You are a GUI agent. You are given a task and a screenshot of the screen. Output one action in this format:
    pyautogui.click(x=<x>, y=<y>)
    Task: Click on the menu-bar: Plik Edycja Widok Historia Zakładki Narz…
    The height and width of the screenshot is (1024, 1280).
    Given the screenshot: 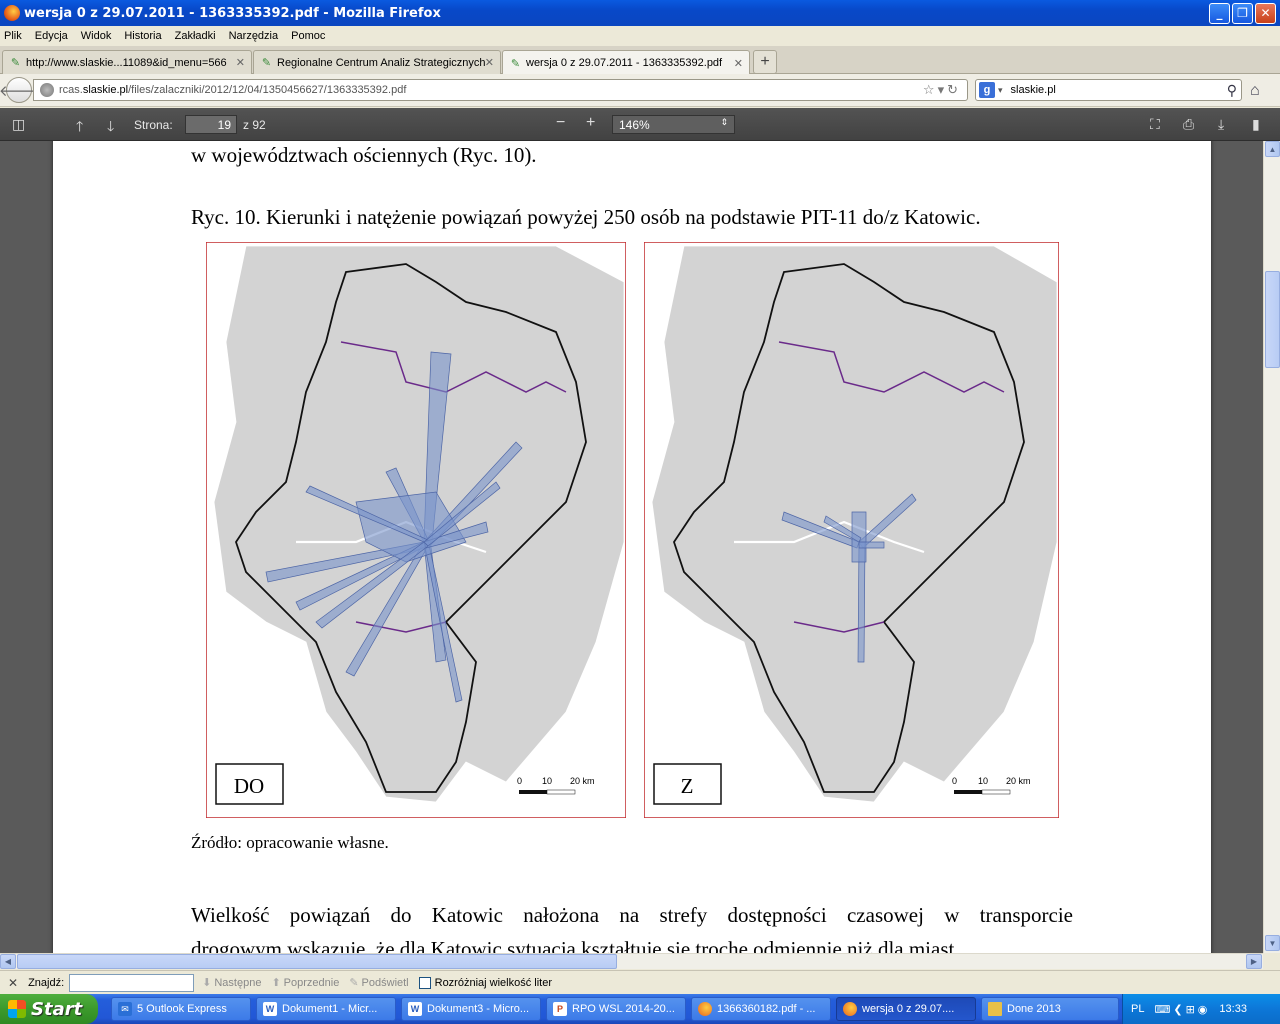 What is the action you would take?
    pyautogui.click(x=640, y=36)
    